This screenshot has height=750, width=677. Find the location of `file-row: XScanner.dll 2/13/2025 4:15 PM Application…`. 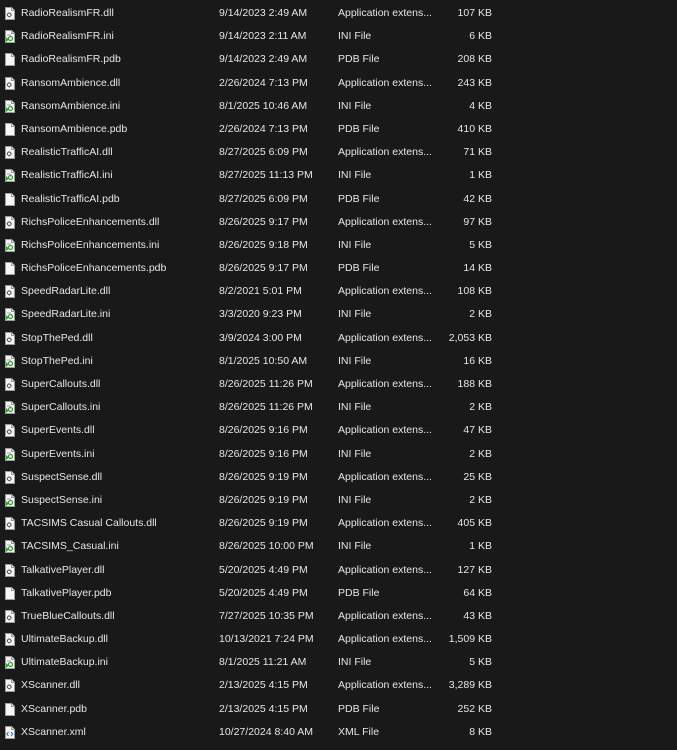

file-row: XScanner.dll 2/13/2025 4:15 PM Application… is located at coordinates (338, 685).